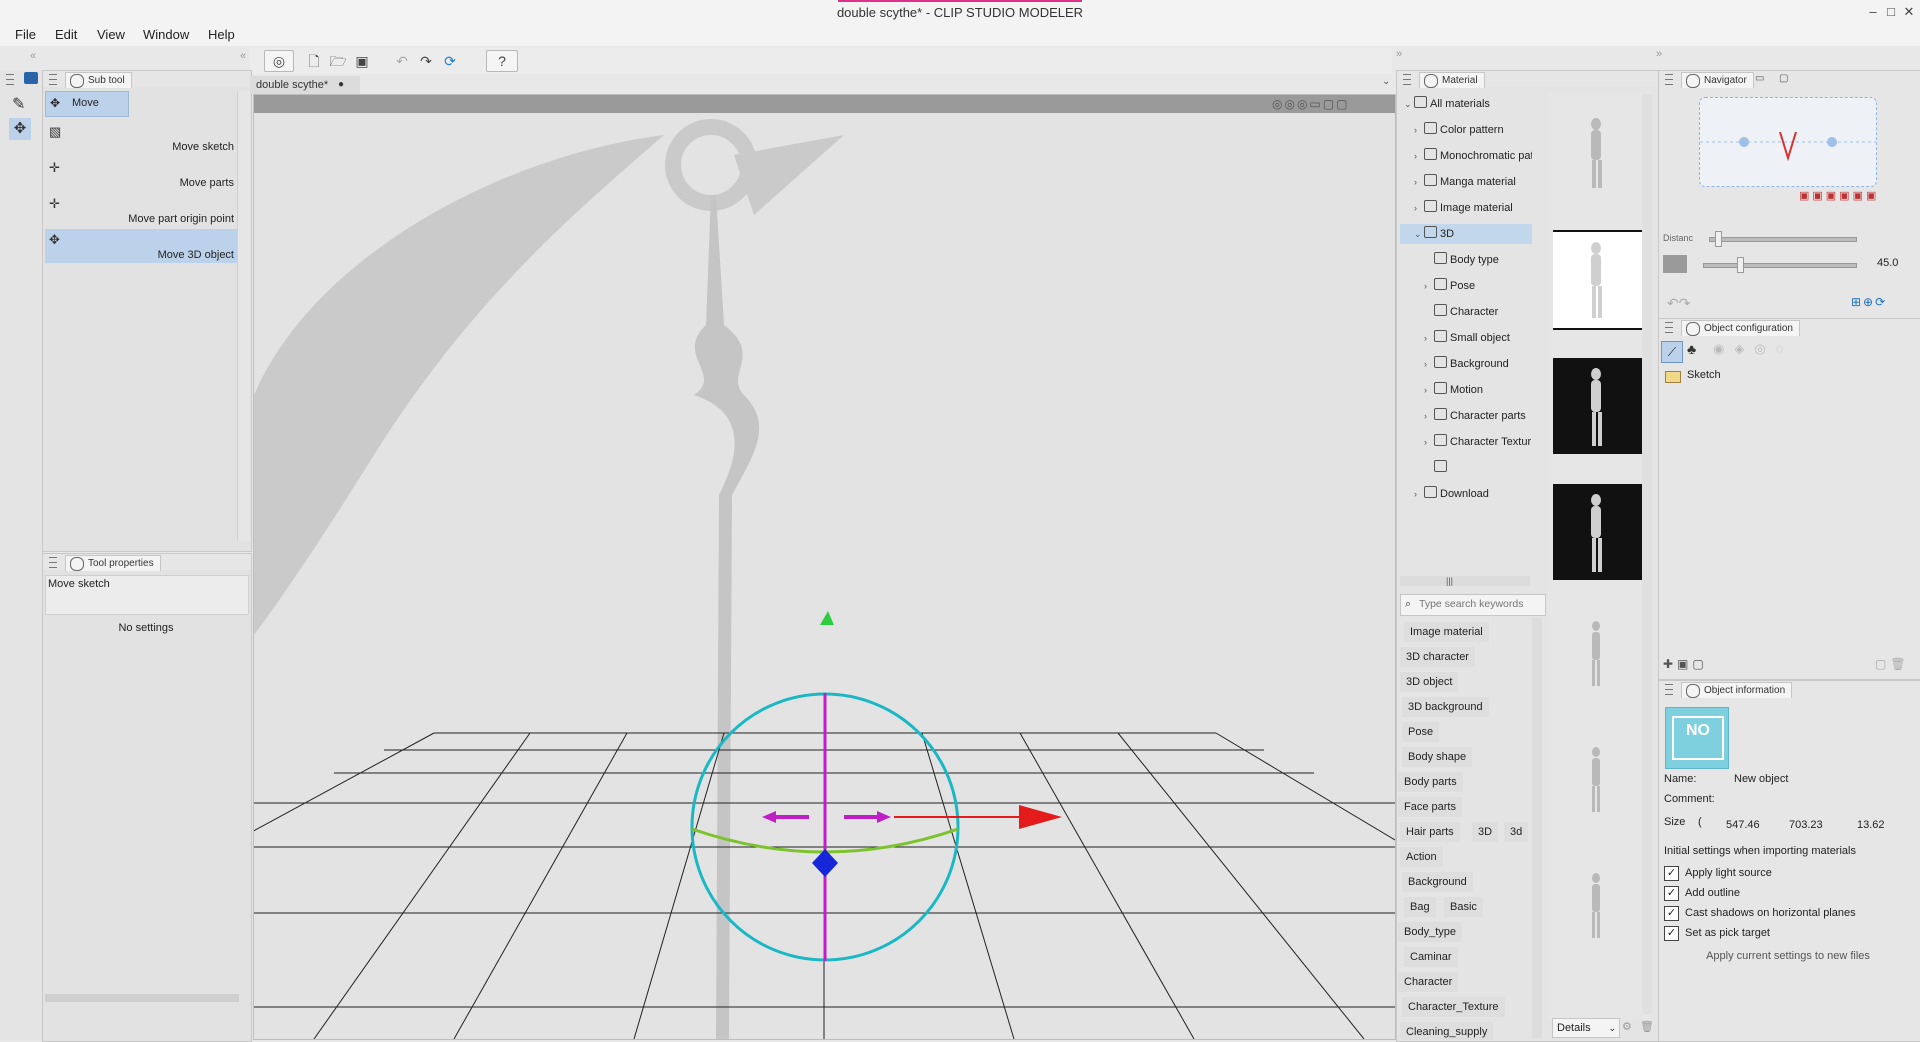  I want to click on material-search-input, so click(1480, 604).